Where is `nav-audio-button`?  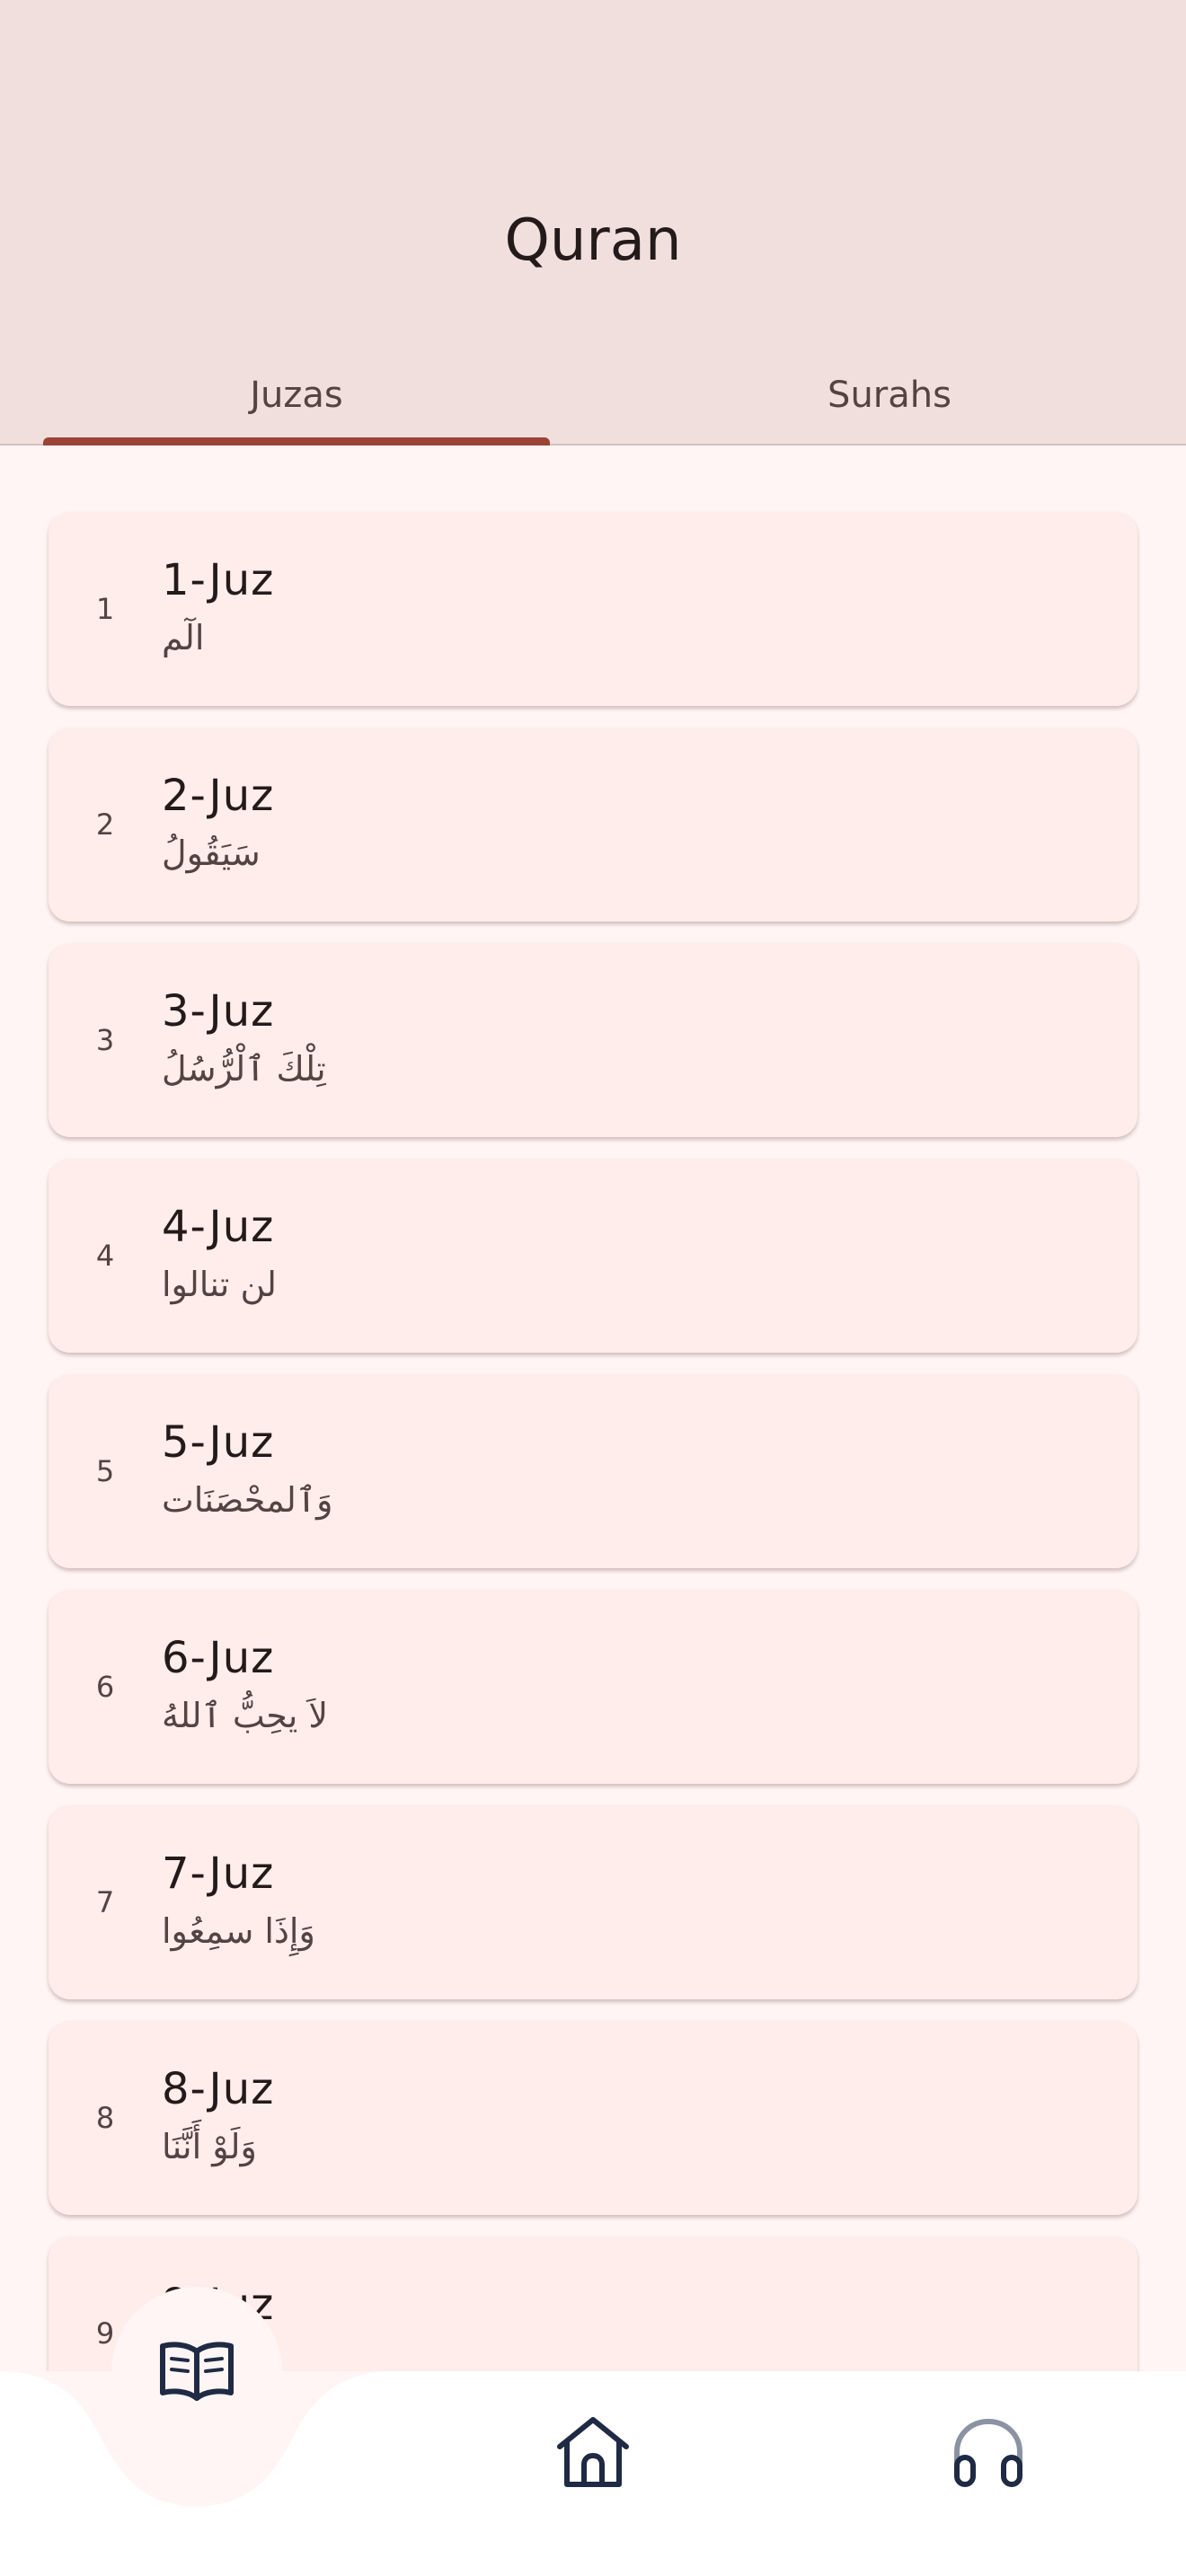
nav-audio-button is located at coordinates (988, 2454).